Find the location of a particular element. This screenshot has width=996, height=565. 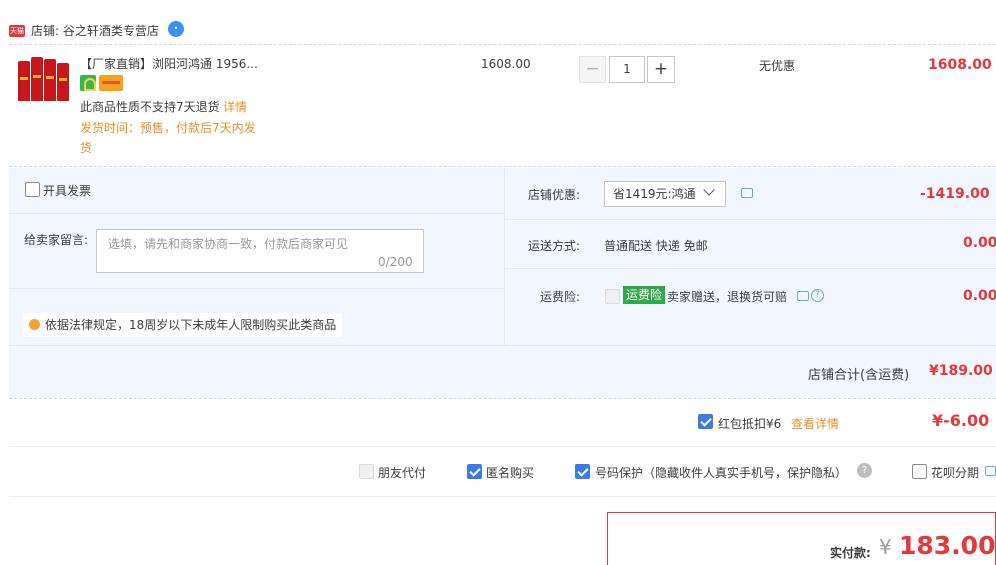

red-packet-amount: ¥-6.00 is located at coordinates (961, 420).